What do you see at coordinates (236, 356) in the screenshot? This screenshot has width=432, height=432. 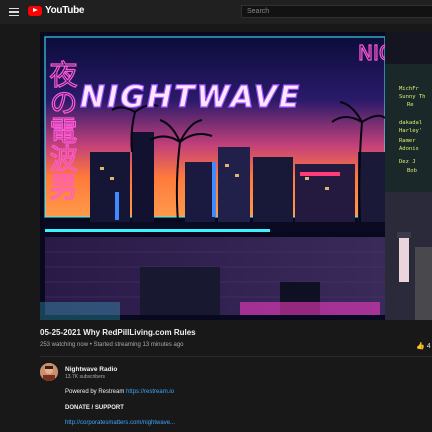 I see `divider` at bounding box center [236, 356].